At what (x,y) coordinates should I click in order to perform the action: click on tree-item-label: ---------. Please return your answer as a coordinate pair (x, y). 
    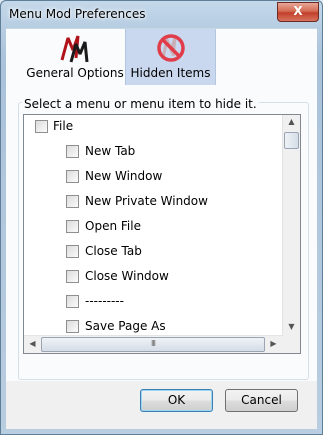
    Looking at the image, I should click on (104, 301).